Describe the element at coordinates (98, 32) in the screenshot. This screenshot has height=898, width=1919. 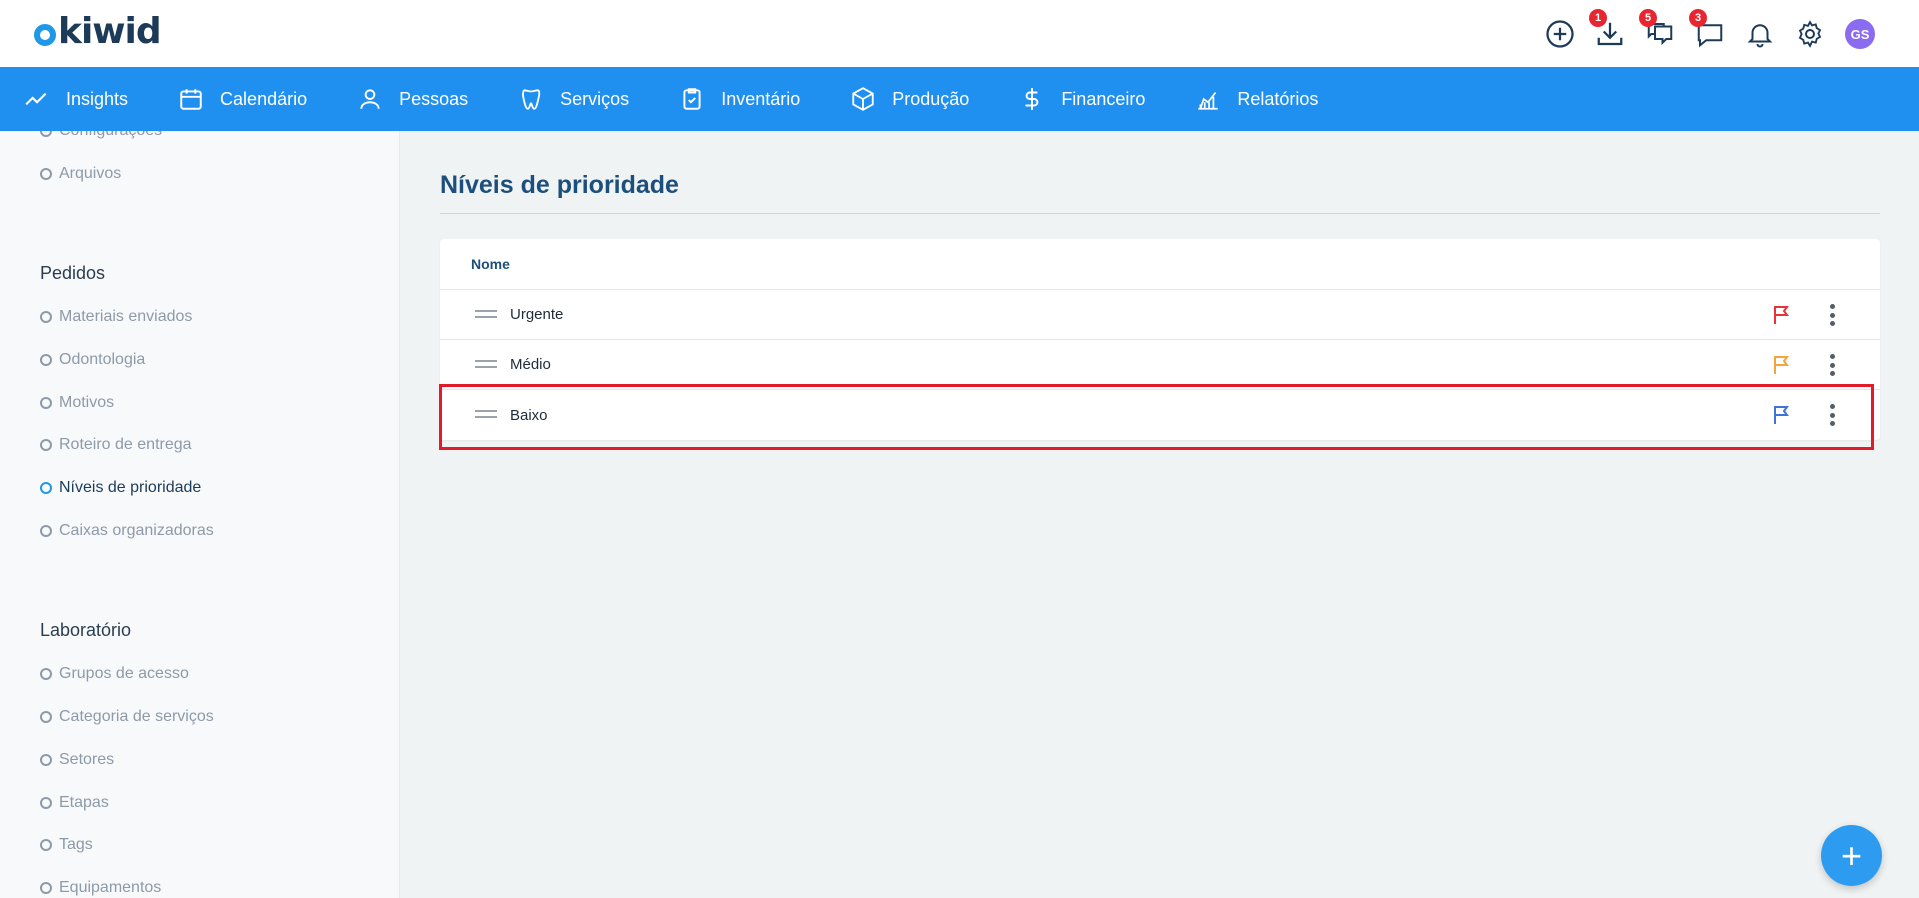
I see `kiwid-logo: kiwid` at that location.